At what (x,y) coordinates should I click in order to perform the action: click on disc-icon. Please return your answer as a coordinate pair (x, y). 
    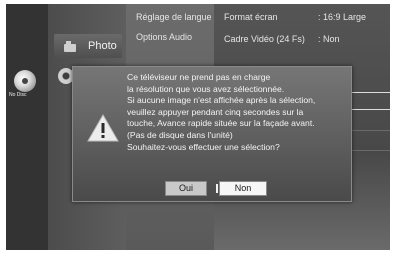
    Looking at the image, I should click on (25, 81).